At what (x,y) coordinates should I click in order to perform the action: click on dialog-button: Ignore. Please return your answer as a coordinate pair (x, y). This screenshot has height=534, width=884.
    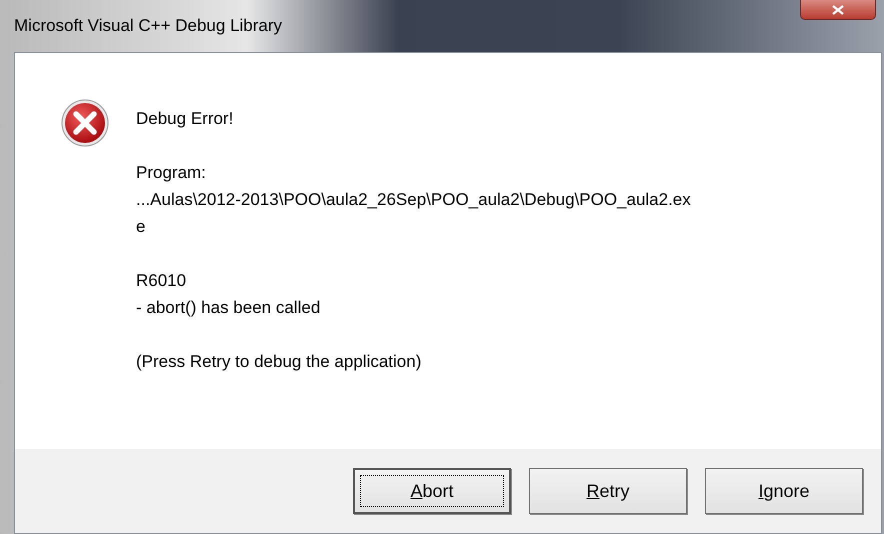
    Looking at the image, I should click on (784, 491).